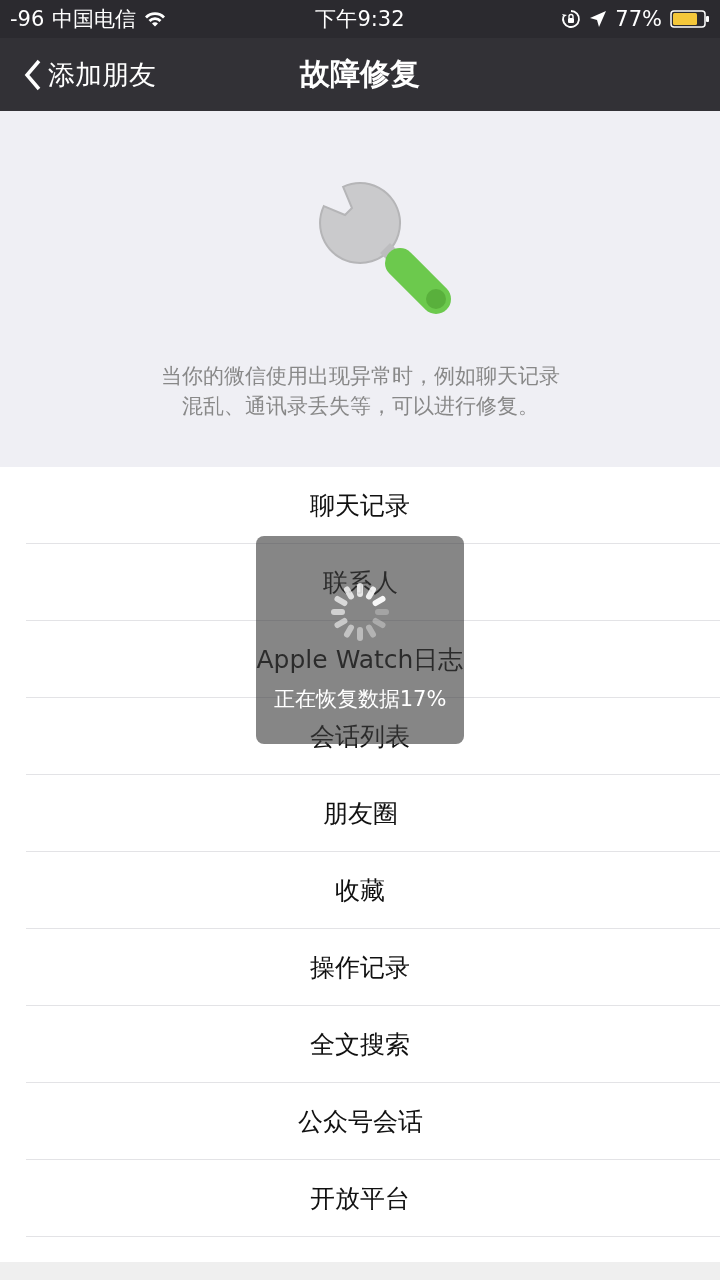 This screenshot has height=1280, width=720. Describe the element at coordinates (373, 1044) in the screenshot. I see `repair-option: 全文搜索` at that location.